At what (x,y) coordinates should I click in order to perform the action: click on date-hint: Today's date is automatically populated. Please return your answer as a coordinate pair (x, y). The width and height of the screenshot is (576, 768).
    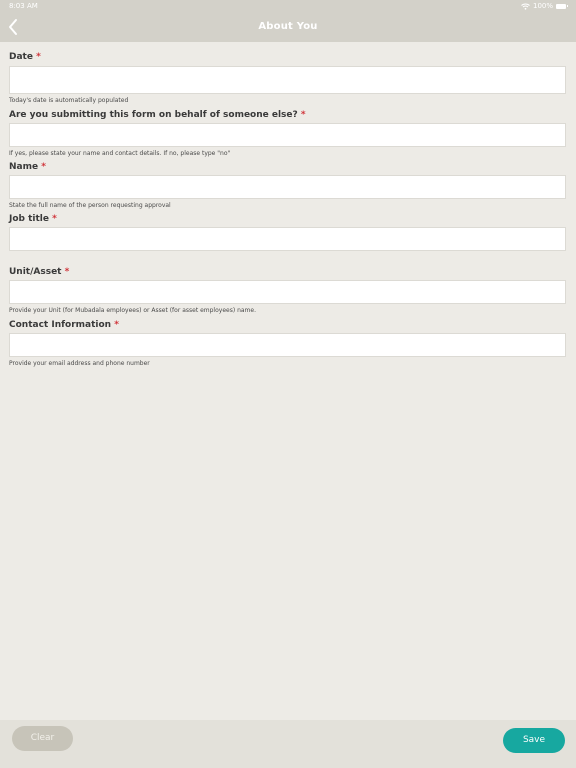
    Looking at the image, I should click on (69, 100).